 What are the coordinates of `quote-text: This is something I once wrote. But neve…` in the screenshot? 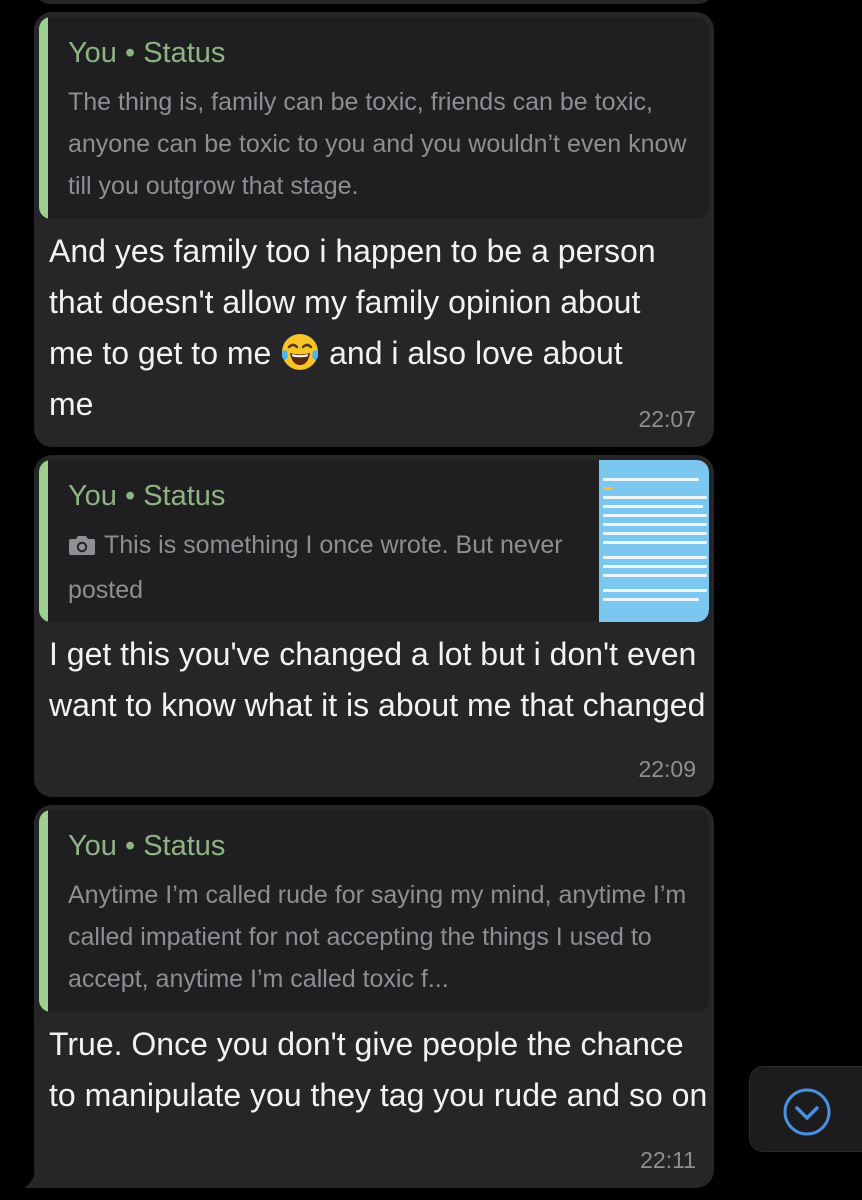 It's located at (318, 567).